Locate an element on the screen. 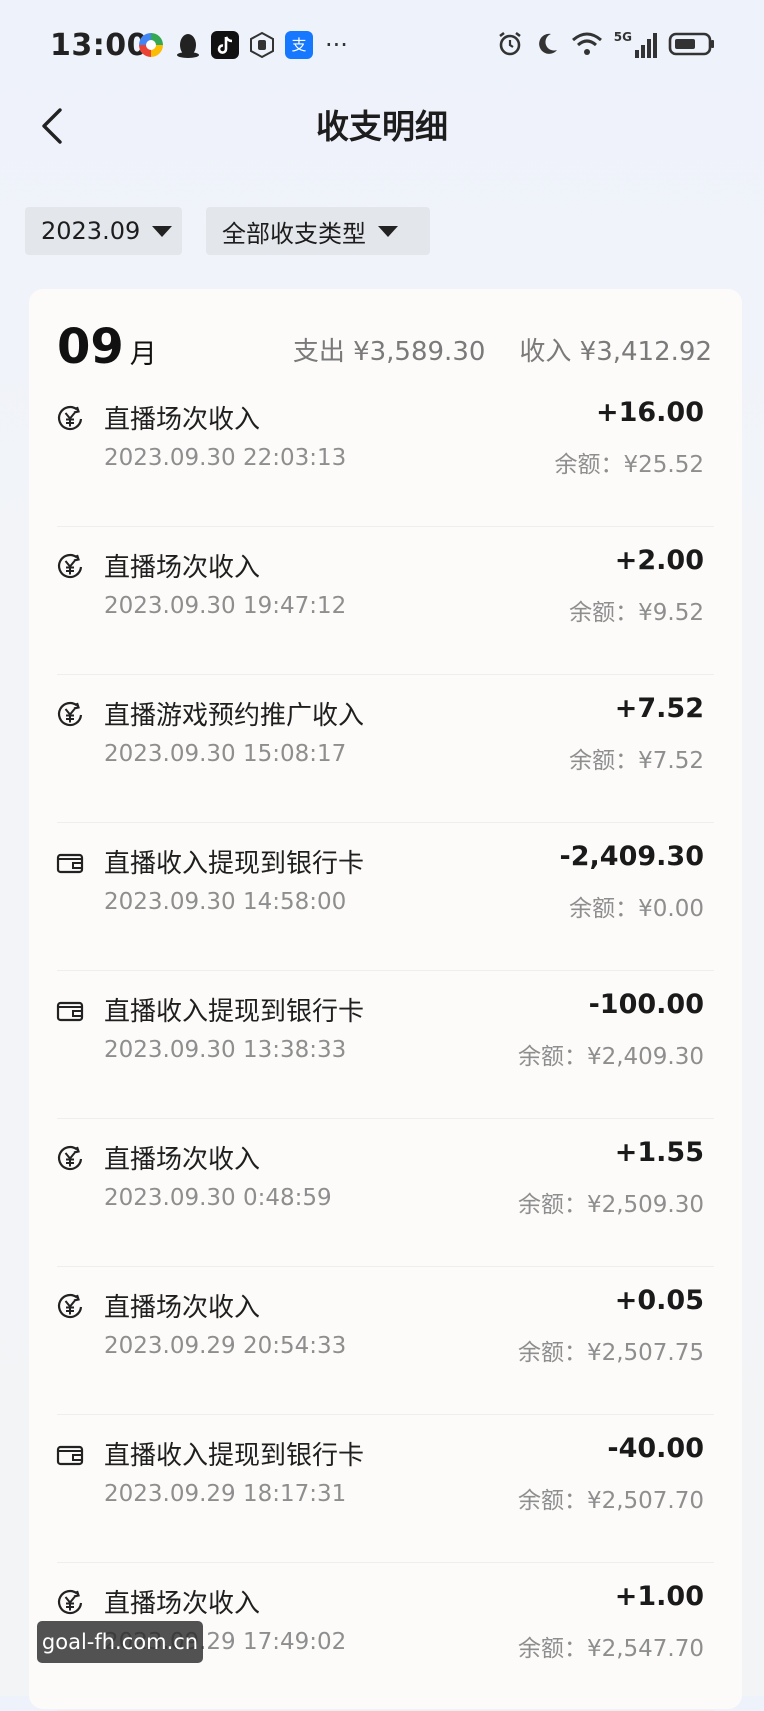 The height and width of the screenshot is (1711, 764). svg-text: 支 is located at coordinates (298, 45).